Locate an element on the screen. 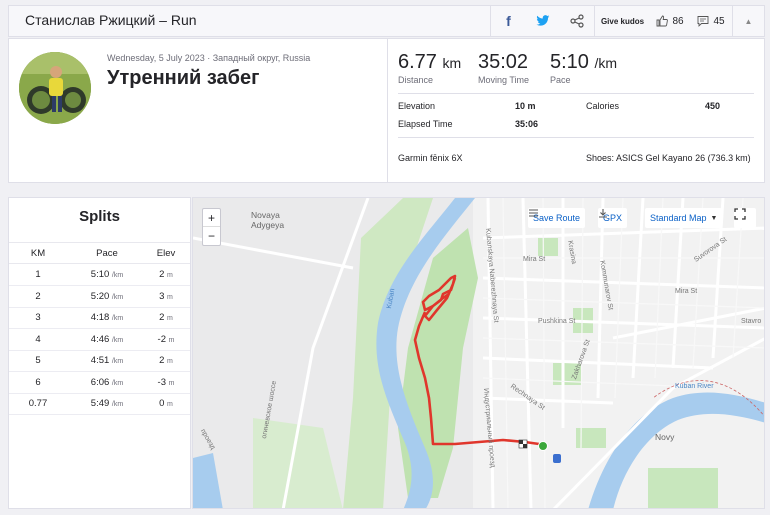 The image size is (770, 515). header-actions: f Give kudos 86 45 ▲ is located at coordinates (627, 21).